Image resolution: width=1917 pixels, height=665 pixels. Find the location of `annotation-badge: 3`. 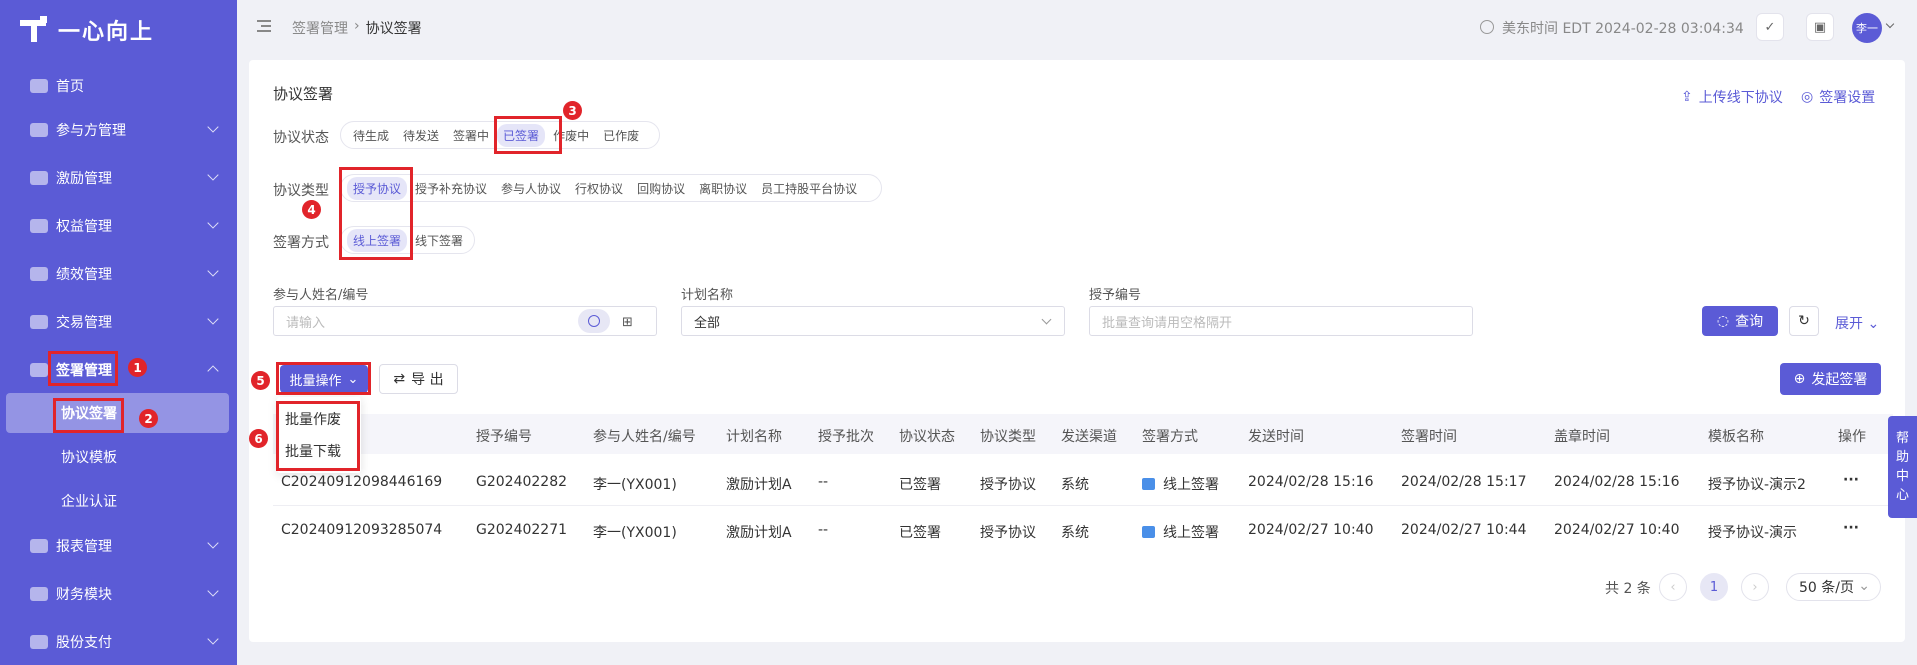

annotation-badge: 3 is located at coordinates (572, 110).